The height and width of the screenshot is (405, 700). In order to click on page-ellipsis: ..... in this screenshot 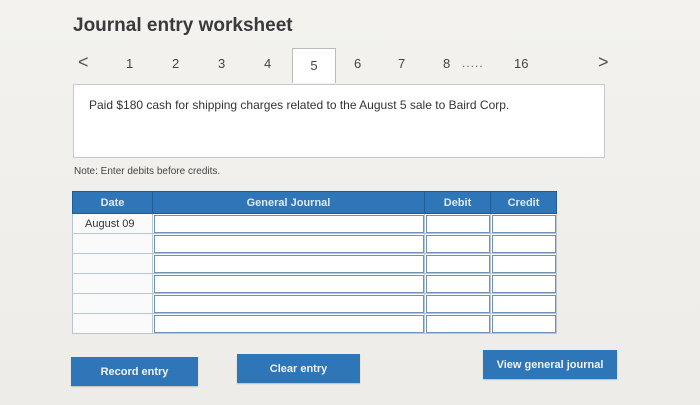, I will do `click(473, 63)`.